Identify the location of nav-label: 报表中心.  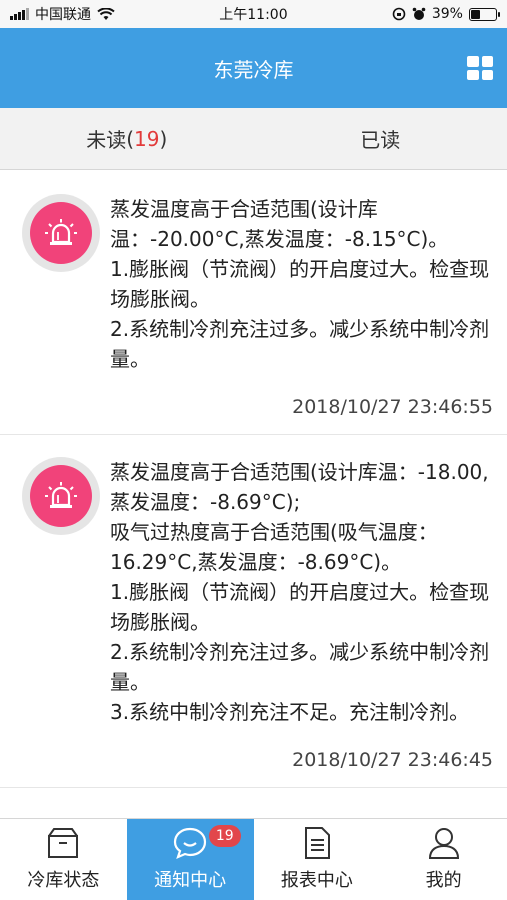
(316, 880).